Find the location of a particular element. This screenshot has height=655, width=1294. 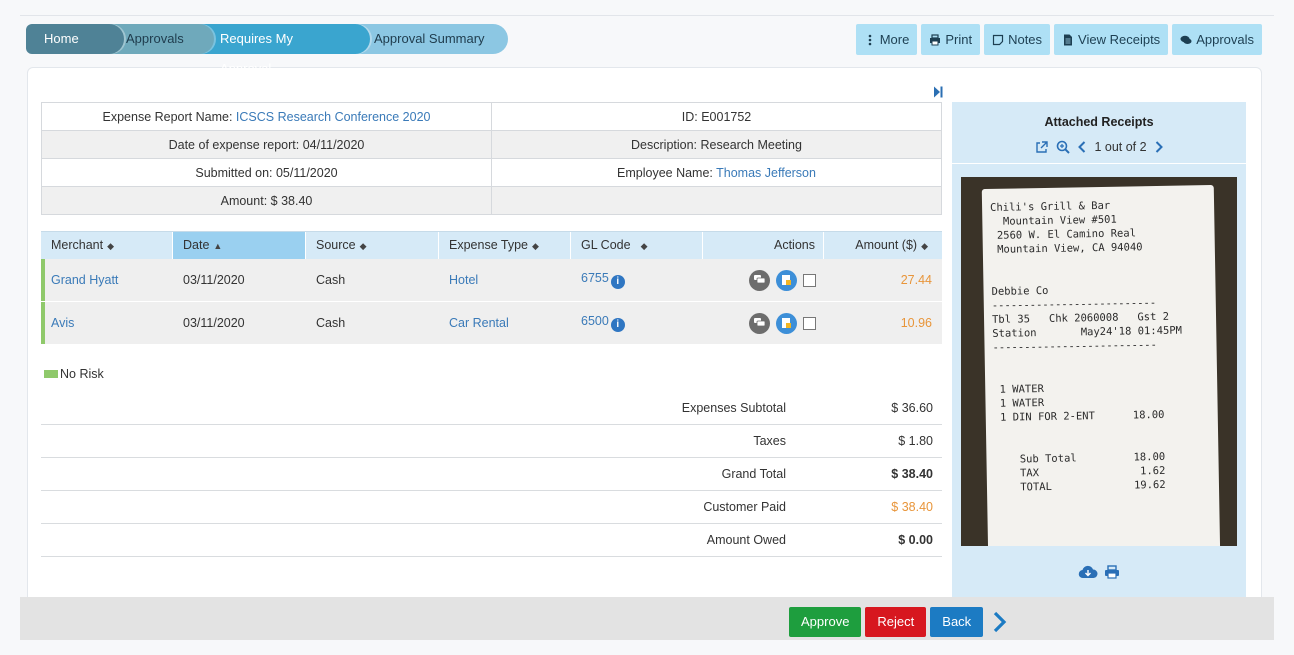

notes-button: Notes is located at coordinates (1017, 39).